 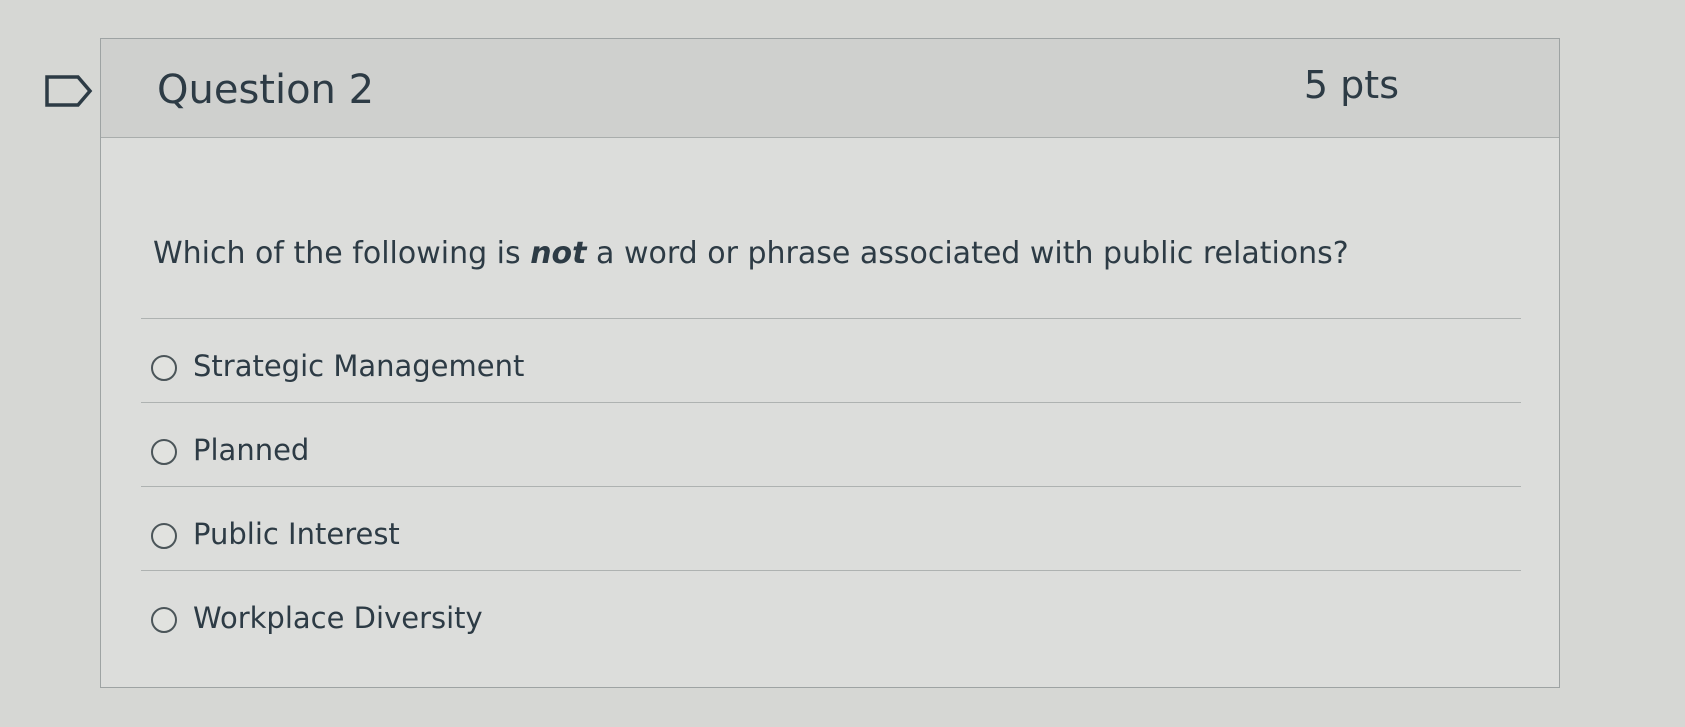 What do you see at coordinates (342, 253) in the screenshot?
I see `question-text-before: Which of the following is` at bounding box center [342, 253].